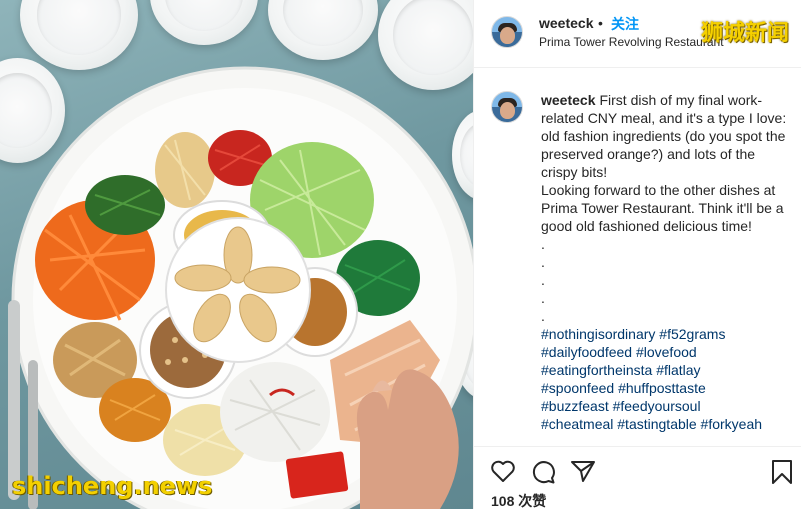 This screenshot has width=801, height=509. Describe the element at coordinates (744, 33) in the screenshot. I see `watermark-top: 狮城新闻` at that location.